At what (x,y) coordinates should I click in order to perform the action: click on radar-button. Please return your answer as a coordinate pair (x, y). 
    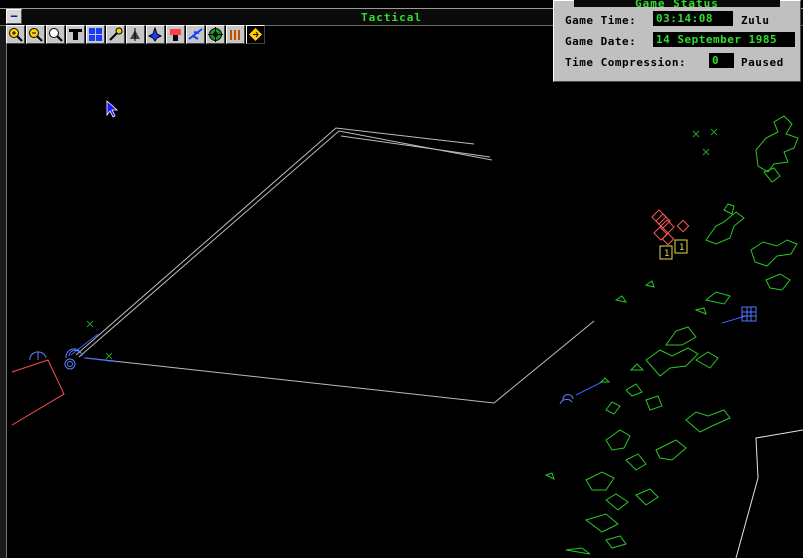
    Looking at the image, I should click on (135, 34).